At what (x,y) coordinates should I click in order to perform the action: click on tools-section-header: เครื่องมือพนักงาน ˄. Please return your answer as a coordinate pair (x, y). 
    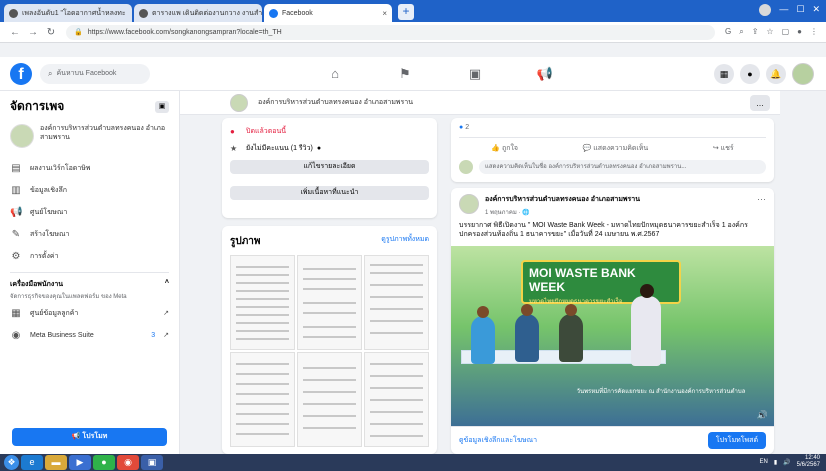
    Looking at the image, I should click on (89, 284).